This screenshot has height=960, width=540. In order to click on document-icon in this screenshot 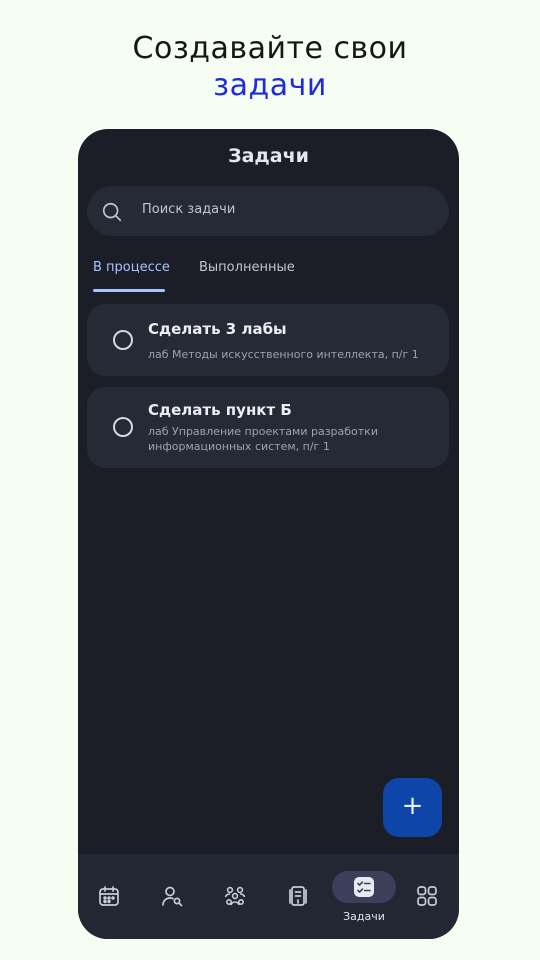, I will do `click(298, 896)`.